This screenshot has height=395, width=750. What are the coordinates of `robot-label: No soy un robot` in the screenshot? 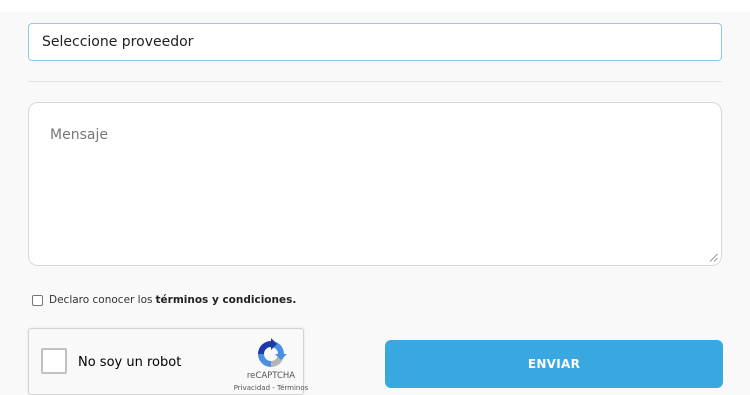 It's located at (130, 362).